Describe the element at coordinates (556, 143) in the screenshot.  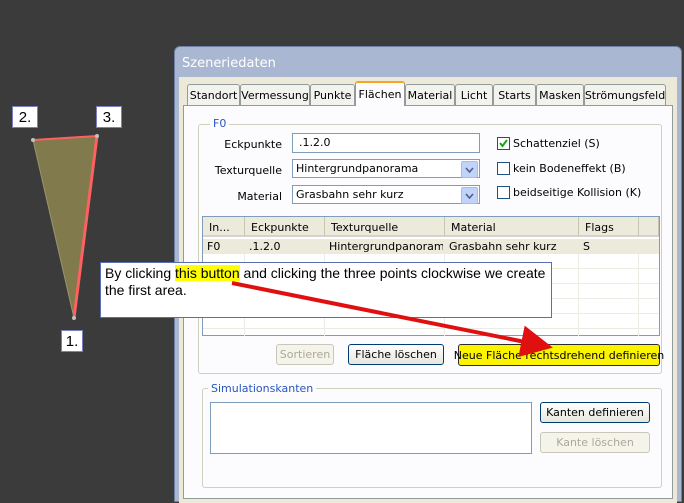
I see `schattenziel-label: Schattenziel (S)` at that location.